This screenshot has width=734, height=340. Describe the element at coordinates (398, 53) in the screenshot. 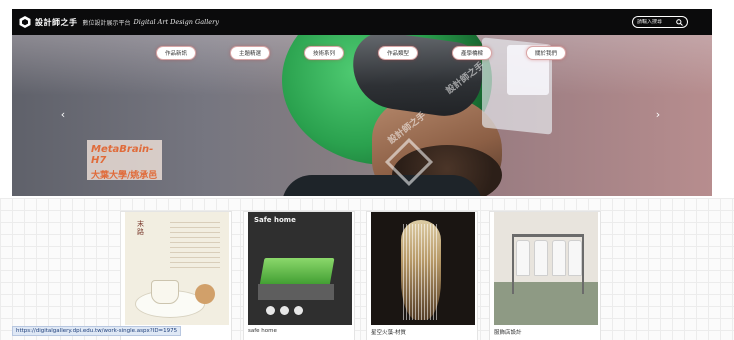

I see `category-button-types: 作品類型` at that location.